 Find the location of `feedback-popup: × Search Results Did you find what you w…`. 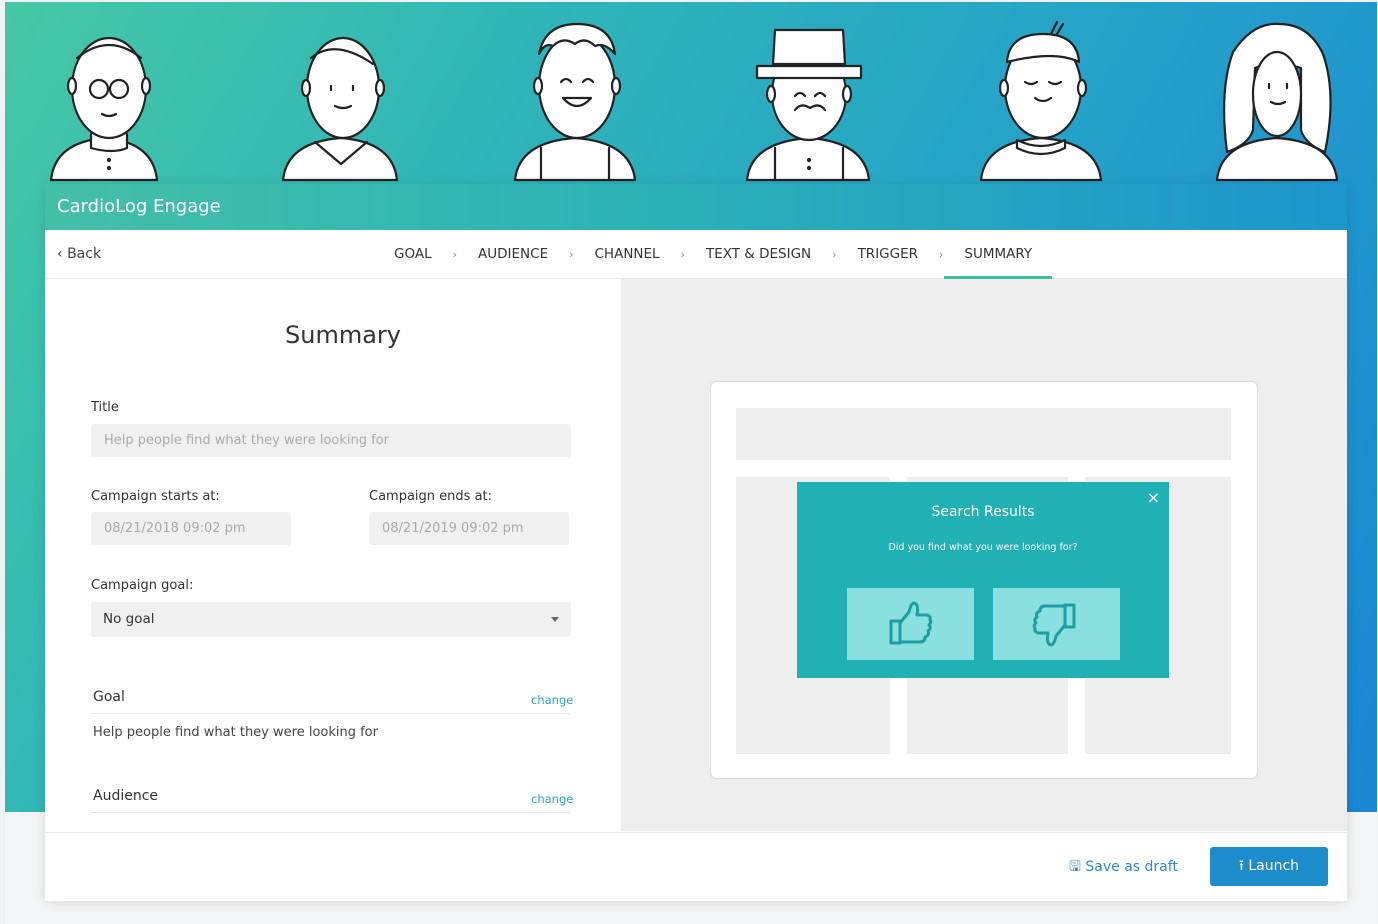

feedback-popup: × Search Results Did you find what you w… is located at coordinates (983, 580).